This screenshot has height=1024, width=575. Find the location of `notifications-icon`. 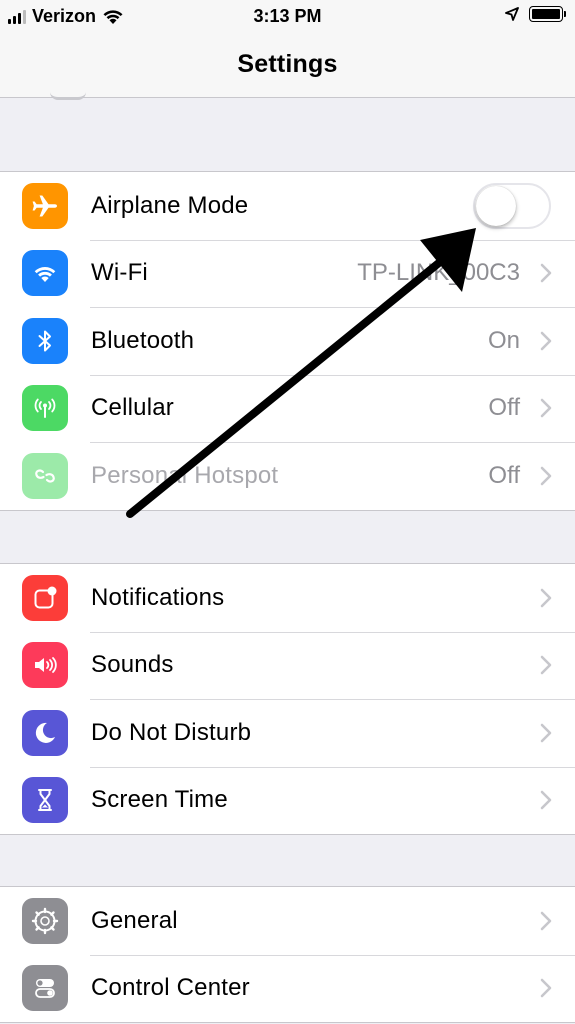

notifications-icon is located at coordinates (45, 597).